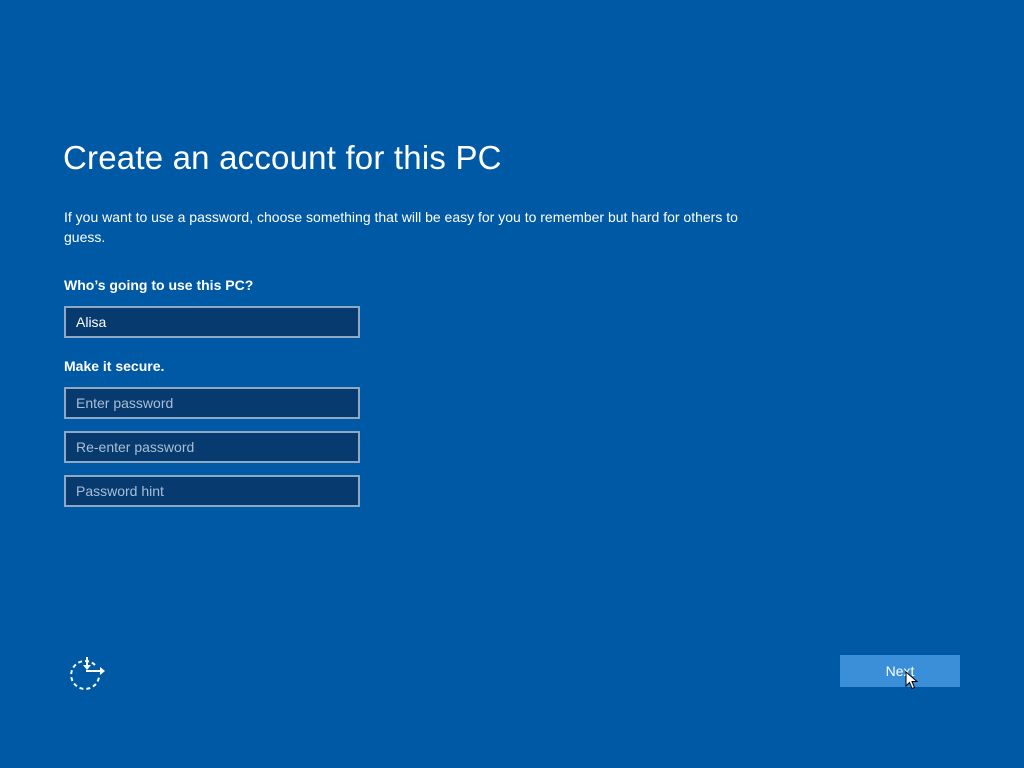  Describe the element at coordinates (212, 491) in the screenshot. I see `password-hint-input` at that location.